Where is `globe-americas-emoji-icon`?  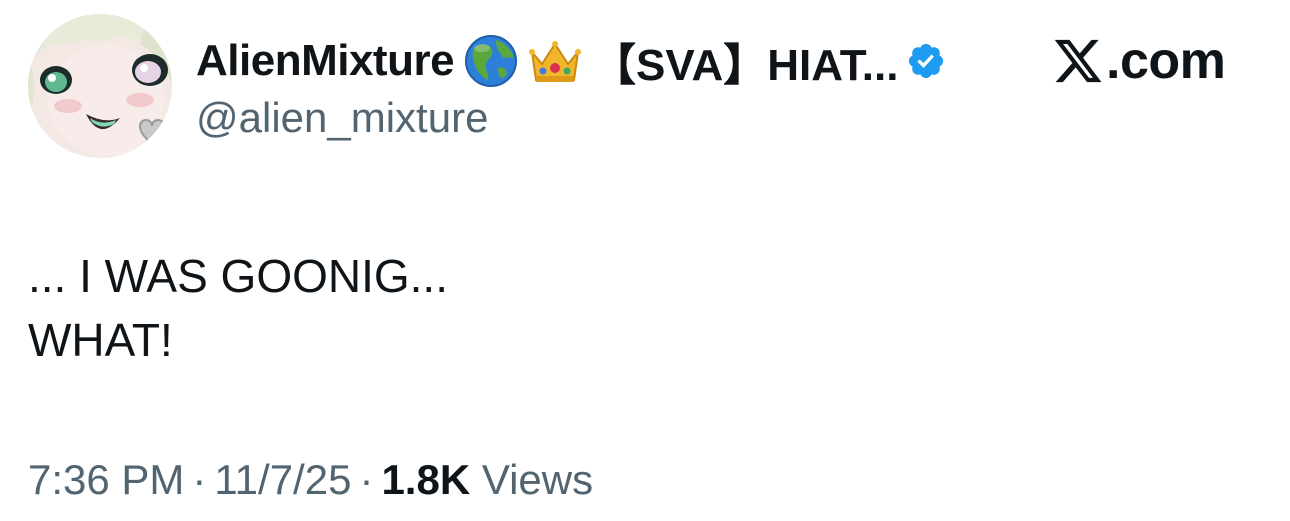 globe-americas-emoji-icon is located at coordinates (491, 61).